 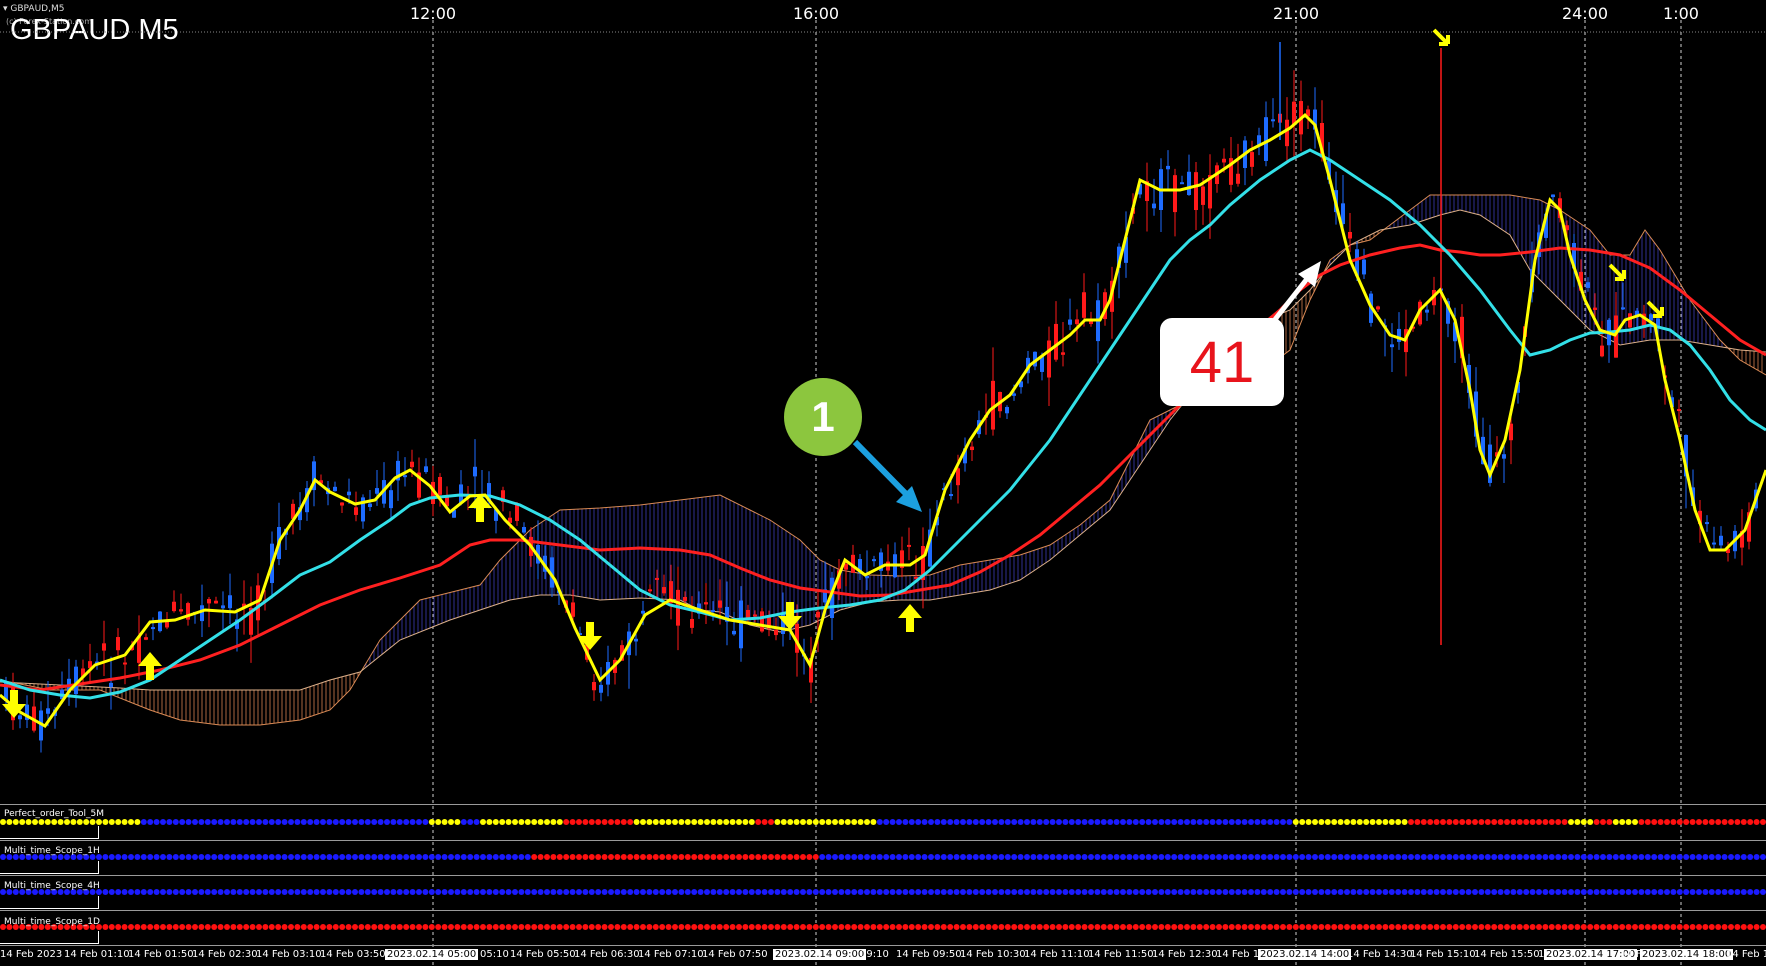 I want to click on time-axis-label: 14 Feb 18, so click(x=1746, y=954).